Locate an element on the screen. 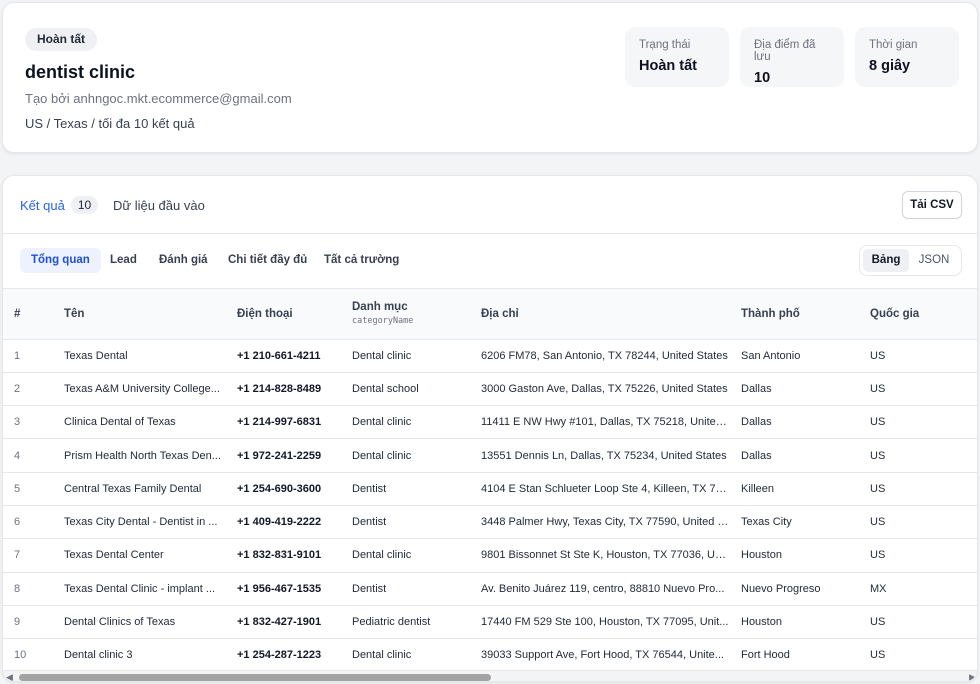  subtab-all-fields: Tất cả trường is located at coordinates (361, 260).